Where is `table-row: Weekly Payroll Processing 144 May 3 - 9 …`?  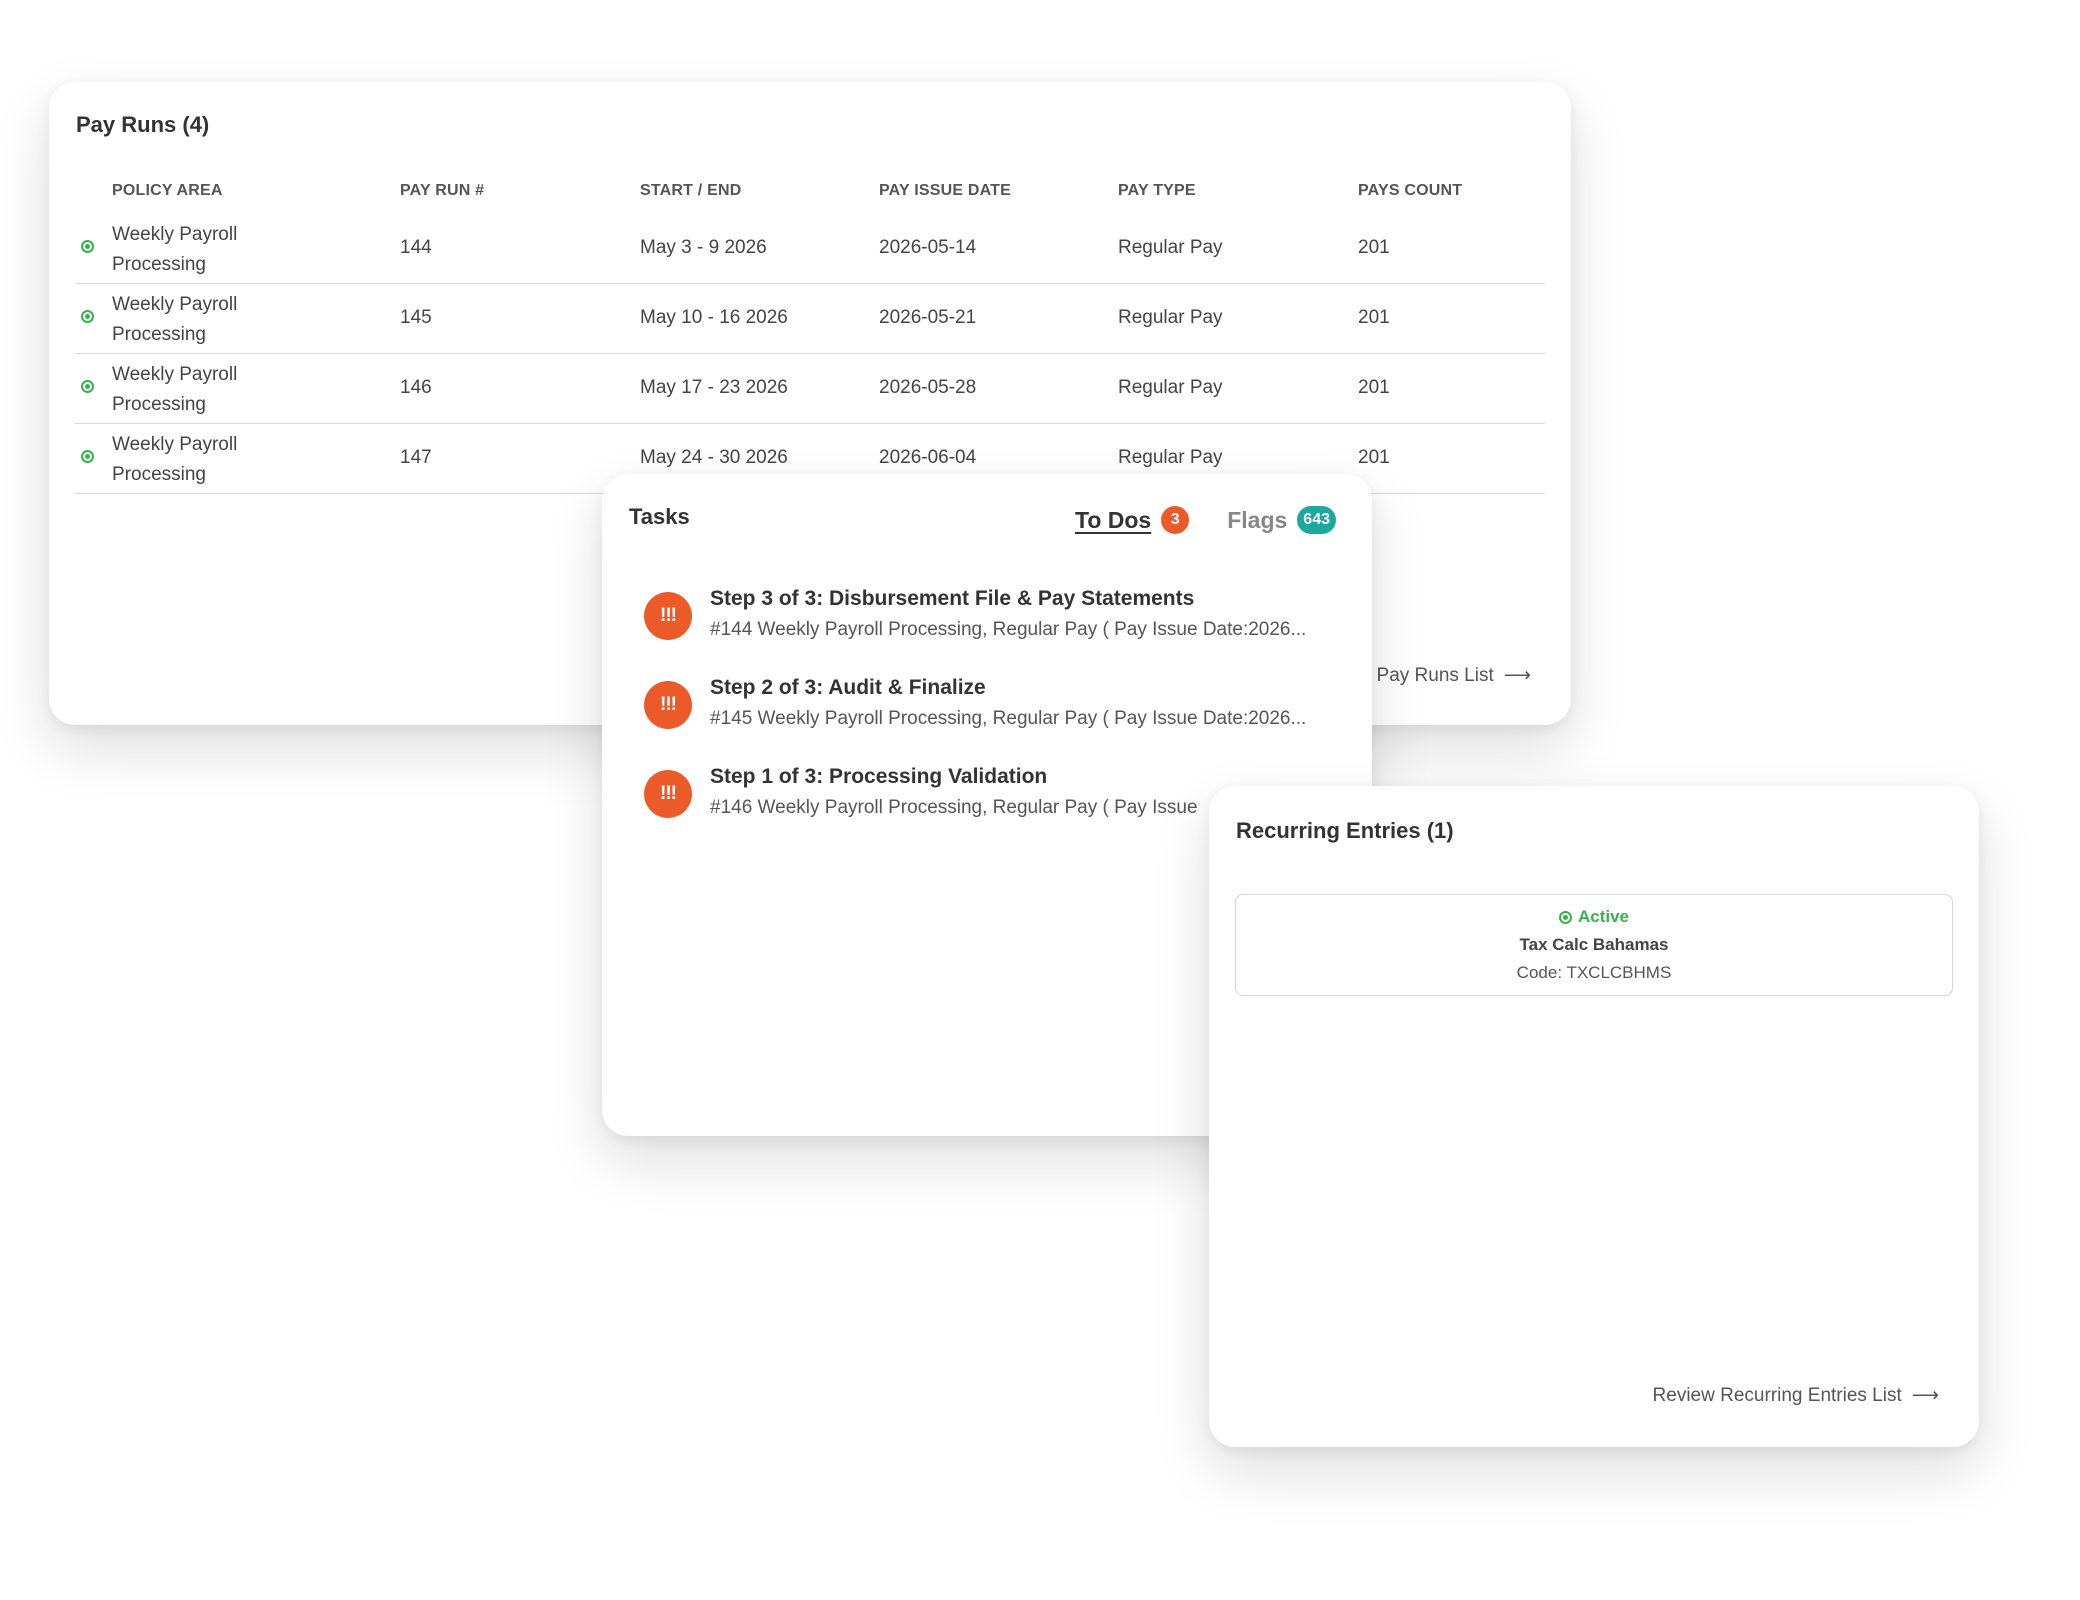 table-row: Weekly Payroll Processing 144 May 3 - 9 … is located at coordinates (810, 249).